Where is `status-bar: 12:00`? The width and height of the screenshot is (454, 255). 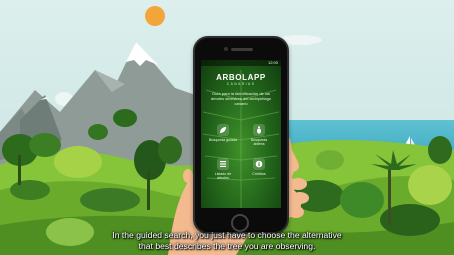 status-bar: 12:00 is located at coordinates (241, 63).